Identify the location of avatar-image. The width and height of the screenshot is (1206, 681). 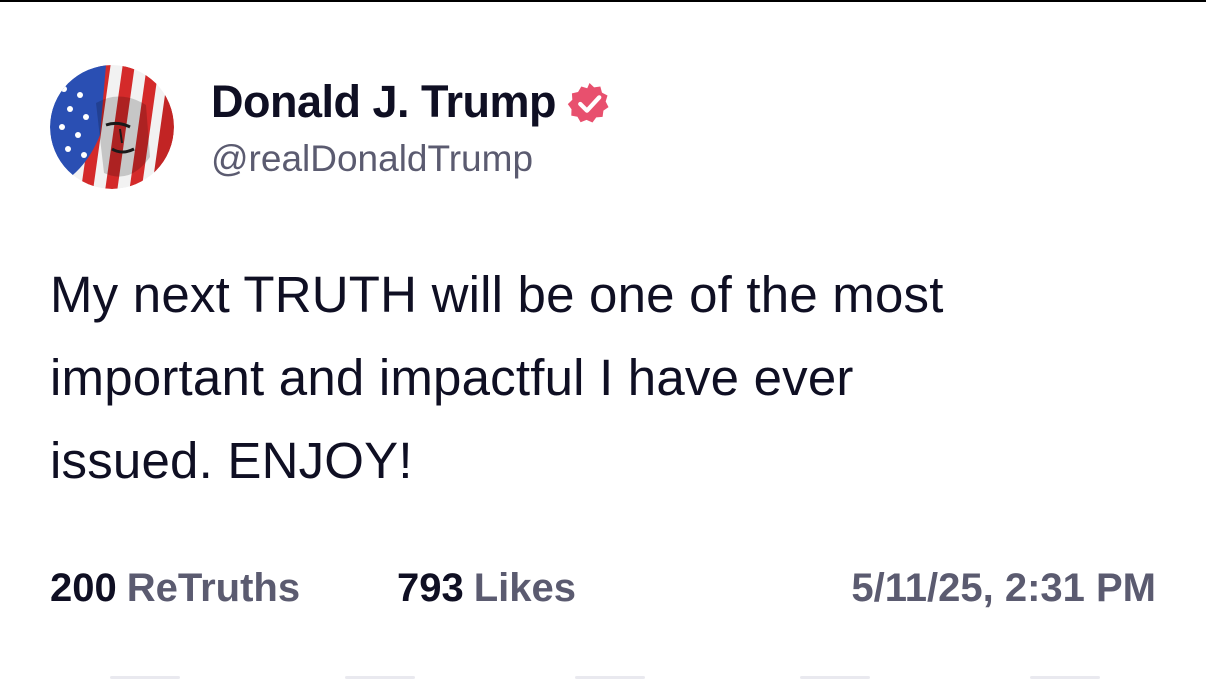
(112, 127).